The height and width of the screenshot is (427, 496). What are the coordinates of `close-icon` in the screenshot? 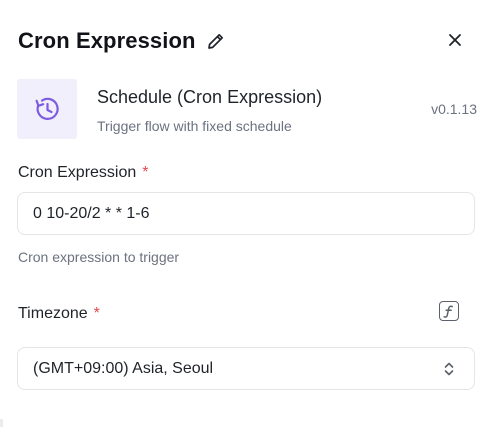 It's located at (455, 40).